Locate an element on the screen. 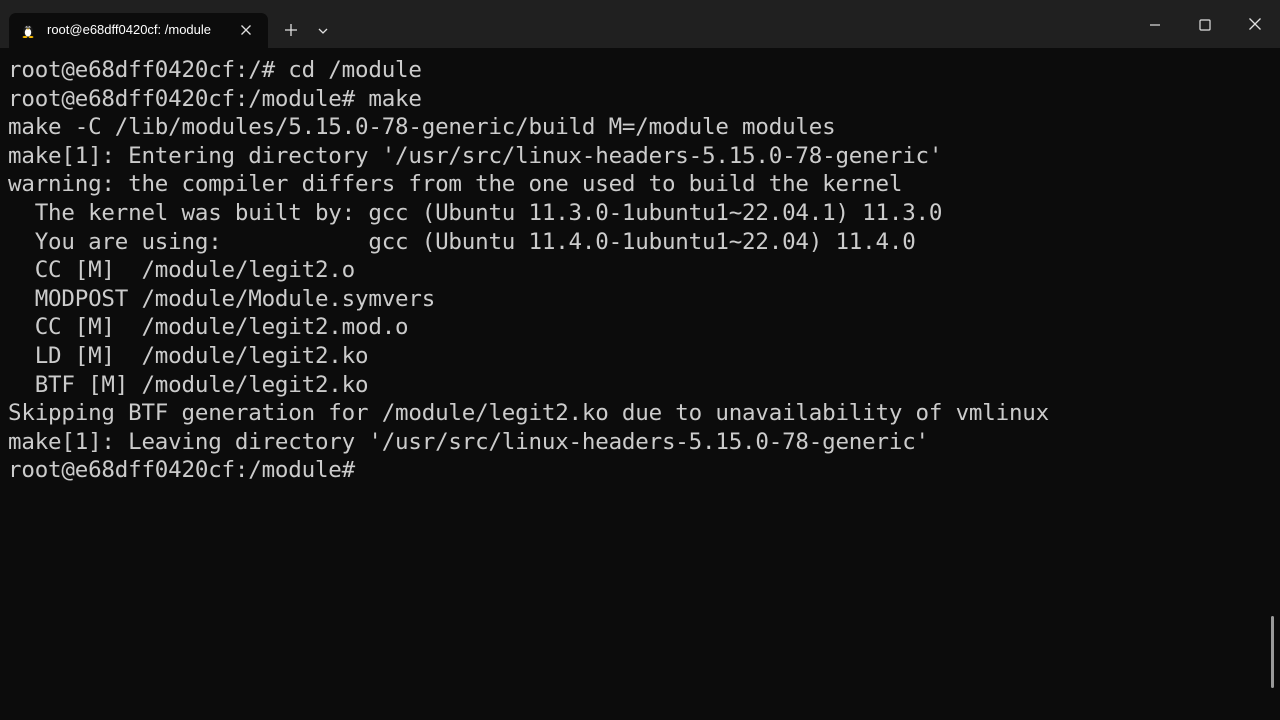 The height and width of the screenshot is (720, 1280). terminal-line: MODPOST /module/Module.symvers is located at coordinates (222, 298).